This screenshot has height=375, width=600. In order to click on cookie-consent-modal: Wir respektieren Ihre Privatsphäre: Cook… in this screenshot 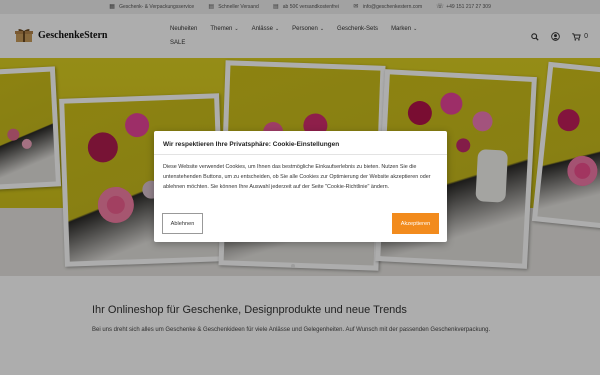, I will do `click(300, 186)`.